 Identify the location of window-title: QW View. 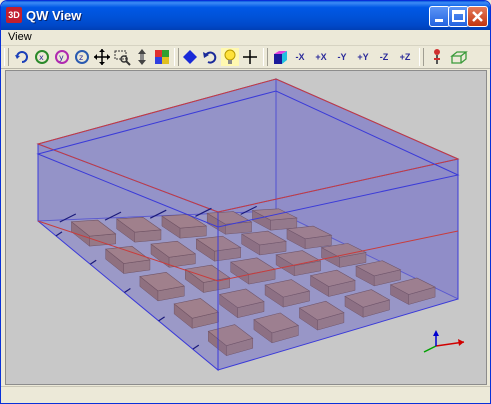
(54, 15).